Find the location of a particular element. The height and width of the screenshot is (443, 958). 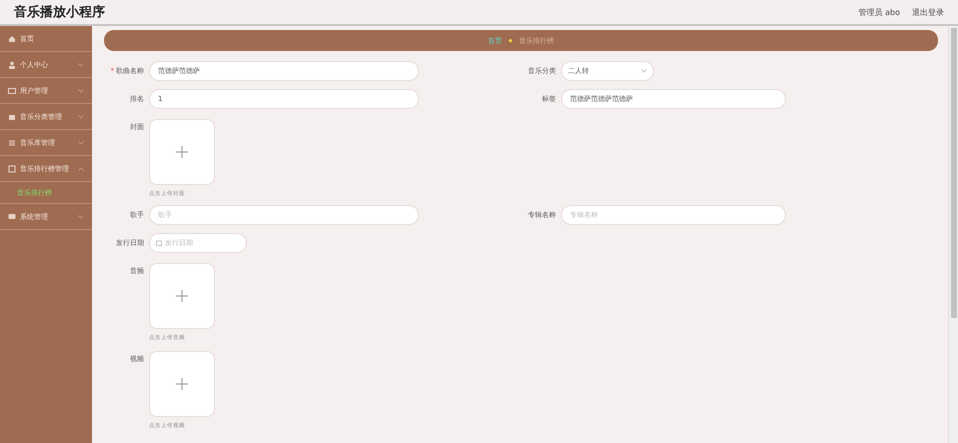

user-name: 管理员 abo is located at coordinates (879, 12).